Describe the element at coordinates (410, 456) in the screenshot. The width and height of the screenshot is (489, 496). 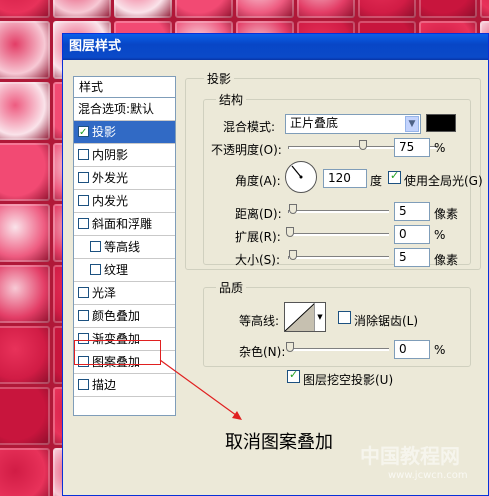
I see `watermark-text: 中国教程网` at that location.